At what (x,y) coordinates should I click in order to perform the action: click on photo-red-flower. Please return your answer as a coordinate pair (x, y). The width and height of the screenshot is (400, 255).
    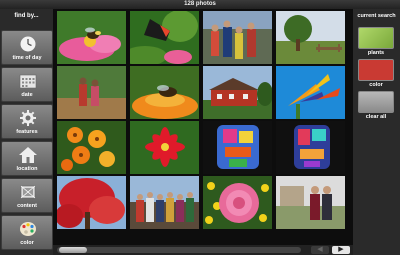
    Looking at the image, I should click on (164, 147).